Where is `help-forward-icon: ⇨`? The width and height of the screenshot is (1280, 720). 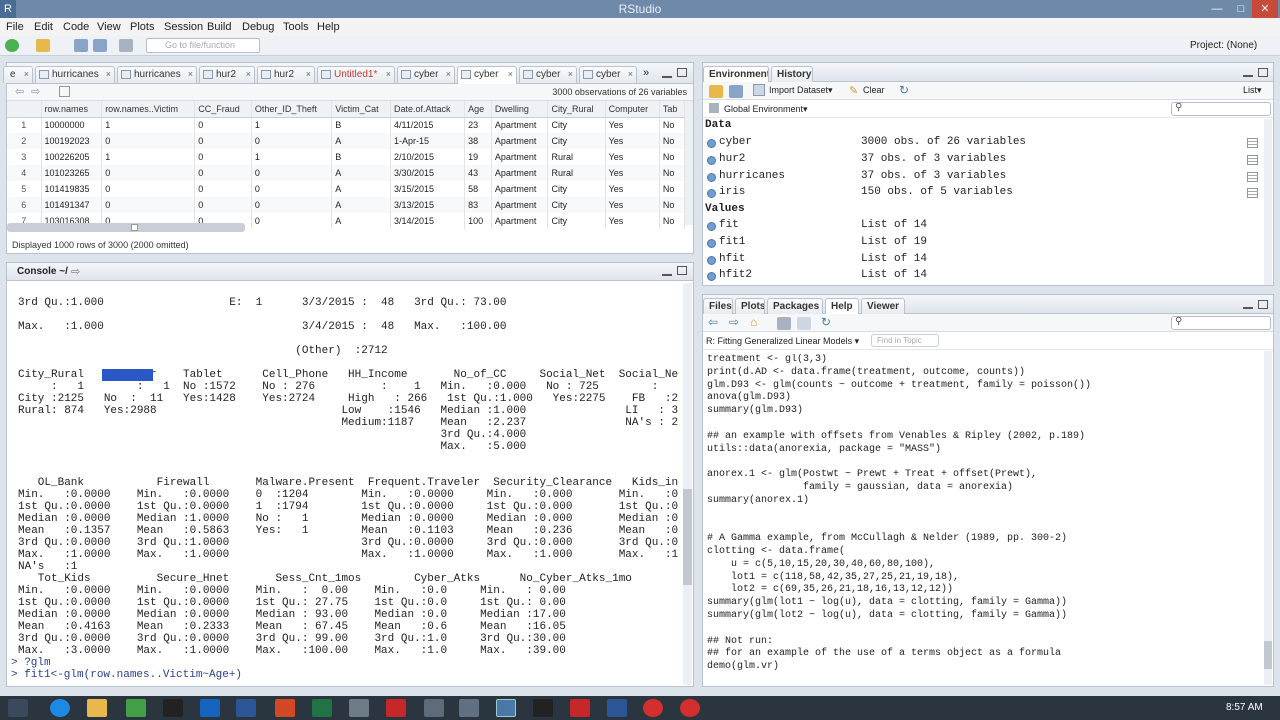
help-forward-icon: ⇨ is located at coordinates (734, 322).